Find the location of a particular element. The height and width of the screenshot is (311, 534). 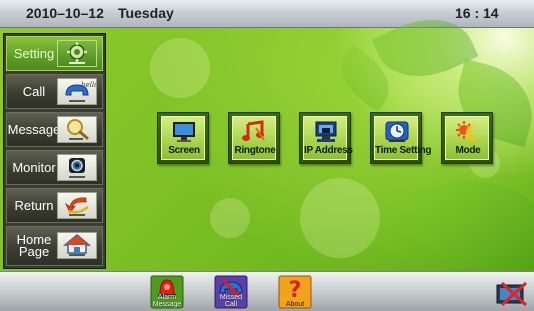

return-arrow-icon is located at coordinates (77, 205).